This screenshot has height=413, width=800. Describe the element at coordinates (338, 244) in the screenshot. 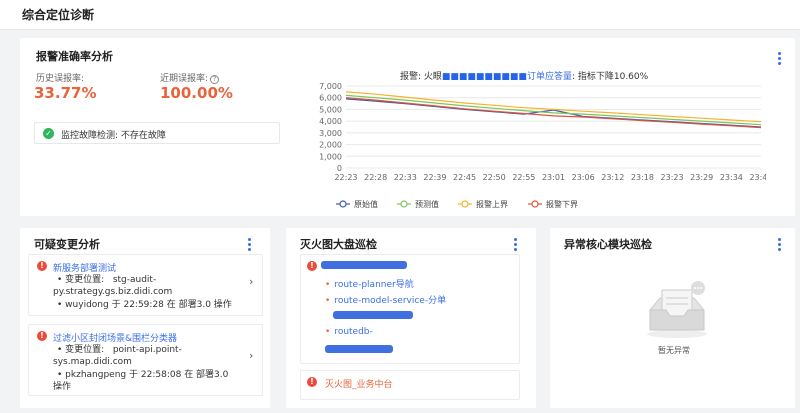

I see `fire-card-title: 灭火图大盘巡检` at that location.